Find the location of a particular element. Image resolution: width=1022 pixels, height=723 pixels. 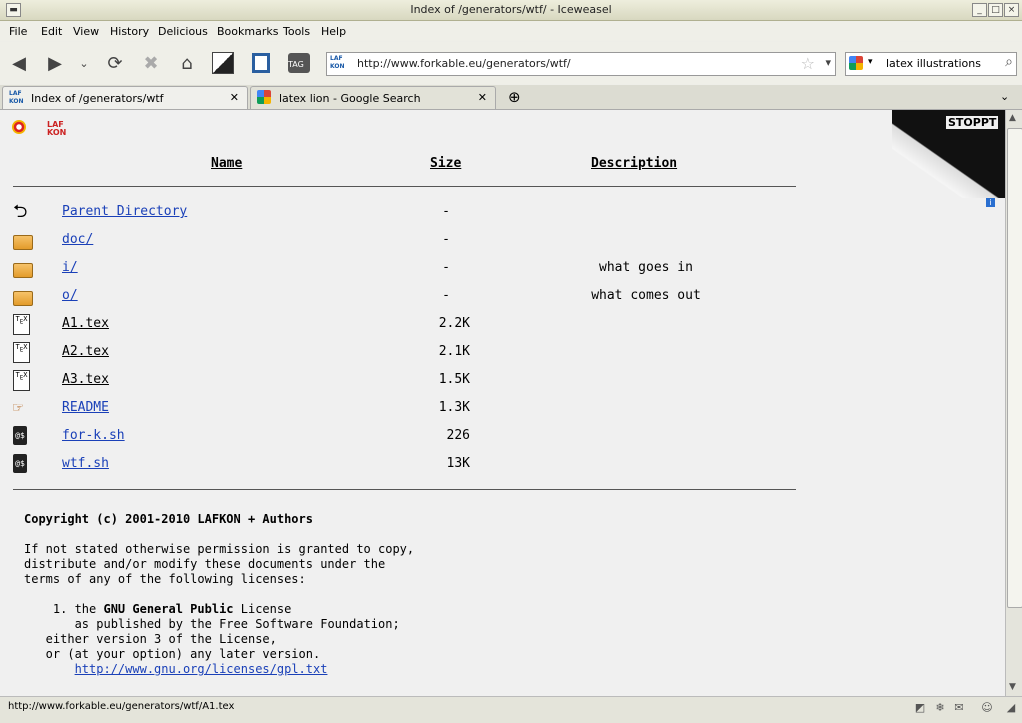

file-size: 13K is located at coordinates (458, 463).